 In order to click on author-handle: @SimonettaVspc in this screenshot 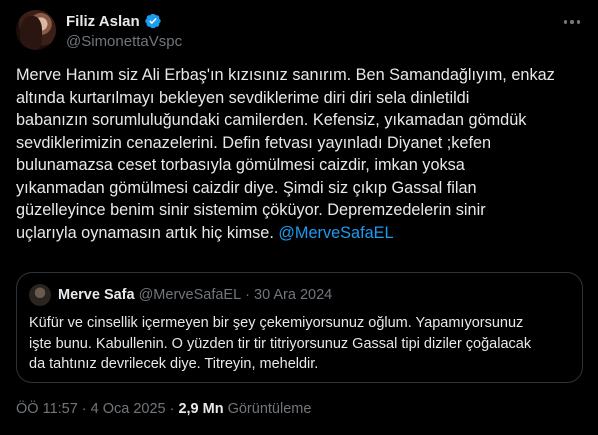, I will do `click(124, 41)`.